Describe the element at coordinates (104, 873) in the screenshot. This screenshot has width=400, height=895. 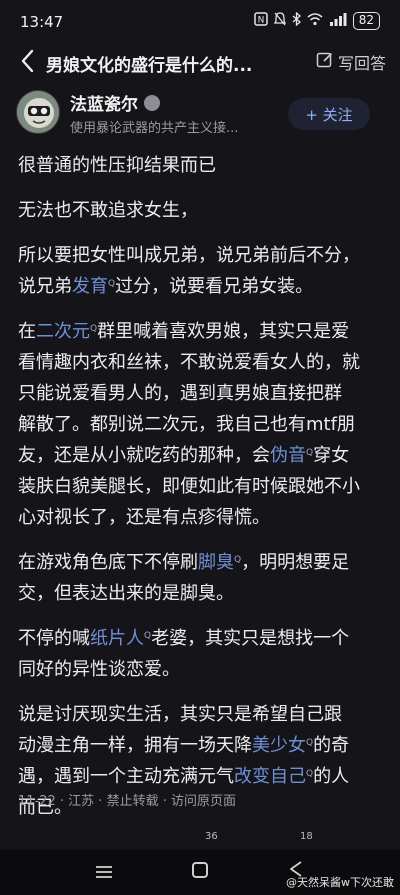
I see `menu-icon` at that location.